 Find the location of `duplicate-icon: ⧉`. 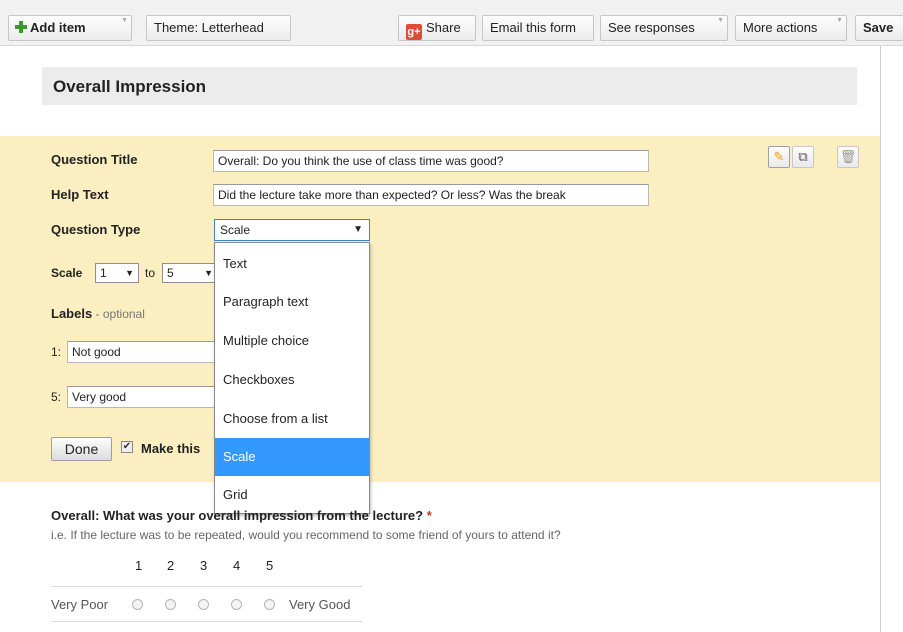

duplicate-icon: ⧉ is located at coordinates (803, 156).